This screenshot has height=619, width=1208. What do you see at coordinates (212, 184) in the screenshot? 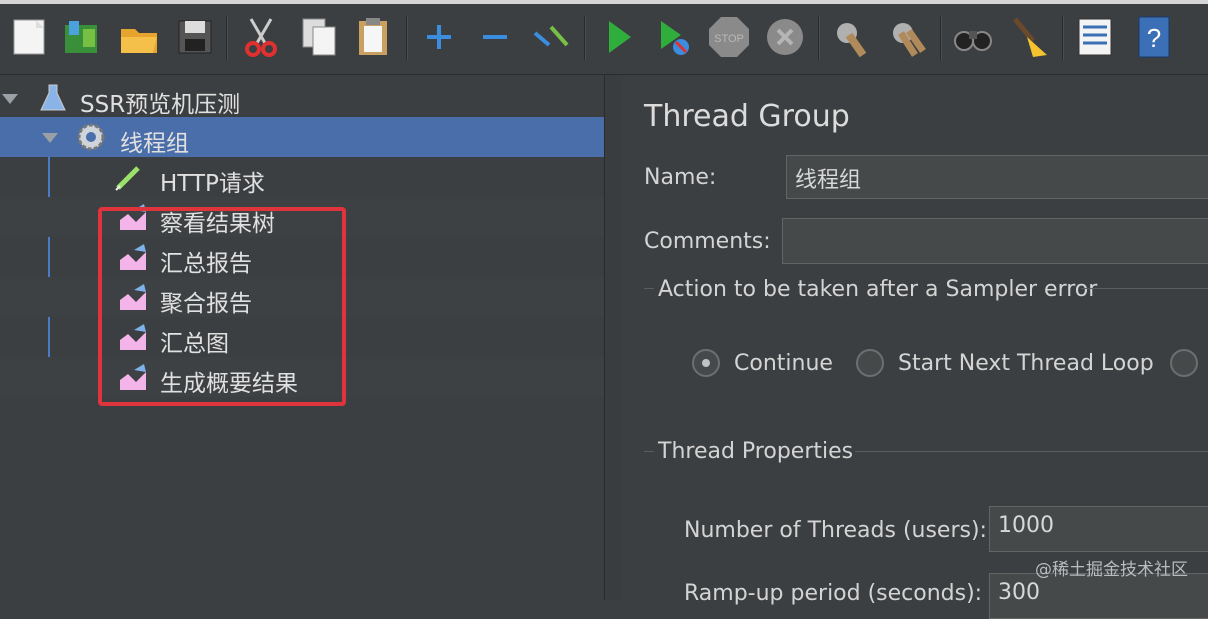
I see `tree-label-child: HTTP请求` at bounding box center [212, 184].